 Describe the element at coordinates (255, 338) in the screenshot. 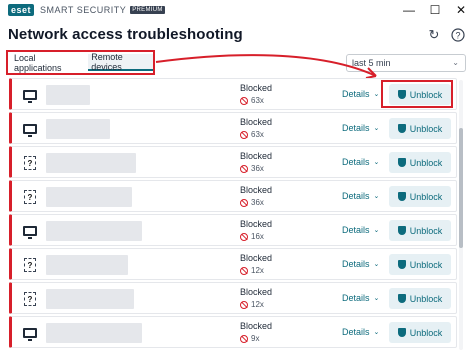

I see `block-count-value: 9x` at that location.